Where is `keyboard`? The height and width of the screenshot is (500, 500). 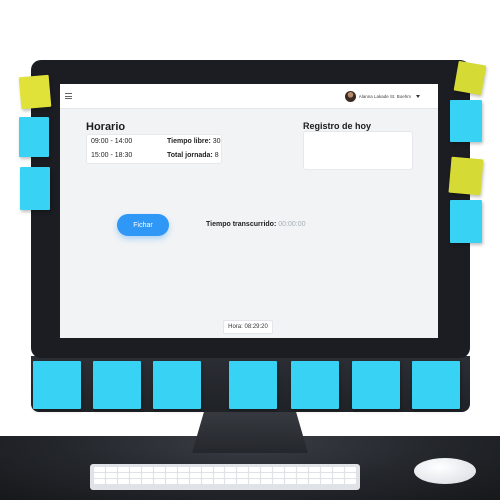 keyboard is located at coordinates (225, 477).